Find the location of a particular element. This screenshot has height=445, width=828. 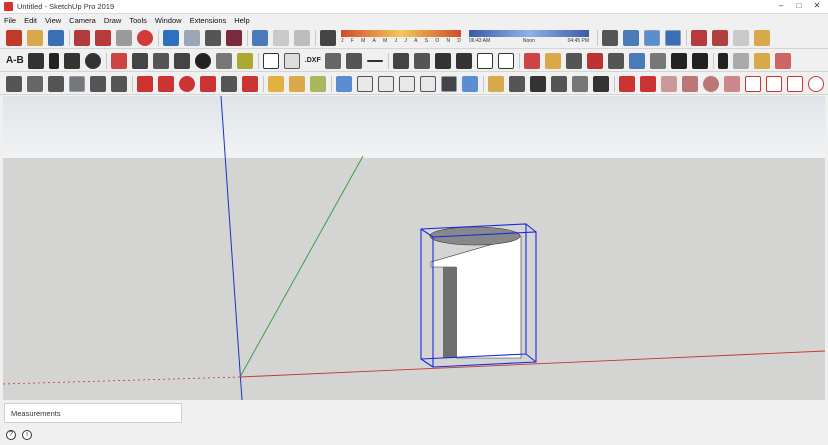

menu-draw: Draw is located at coordinates (113, 20).